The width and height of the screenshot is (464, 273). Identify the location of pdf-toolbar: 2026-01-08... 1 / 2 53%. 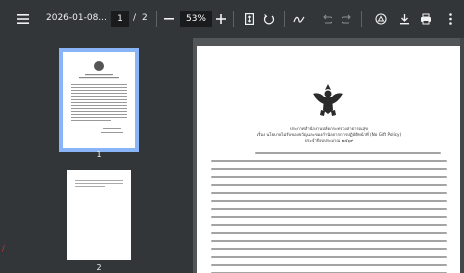
(232, 19).